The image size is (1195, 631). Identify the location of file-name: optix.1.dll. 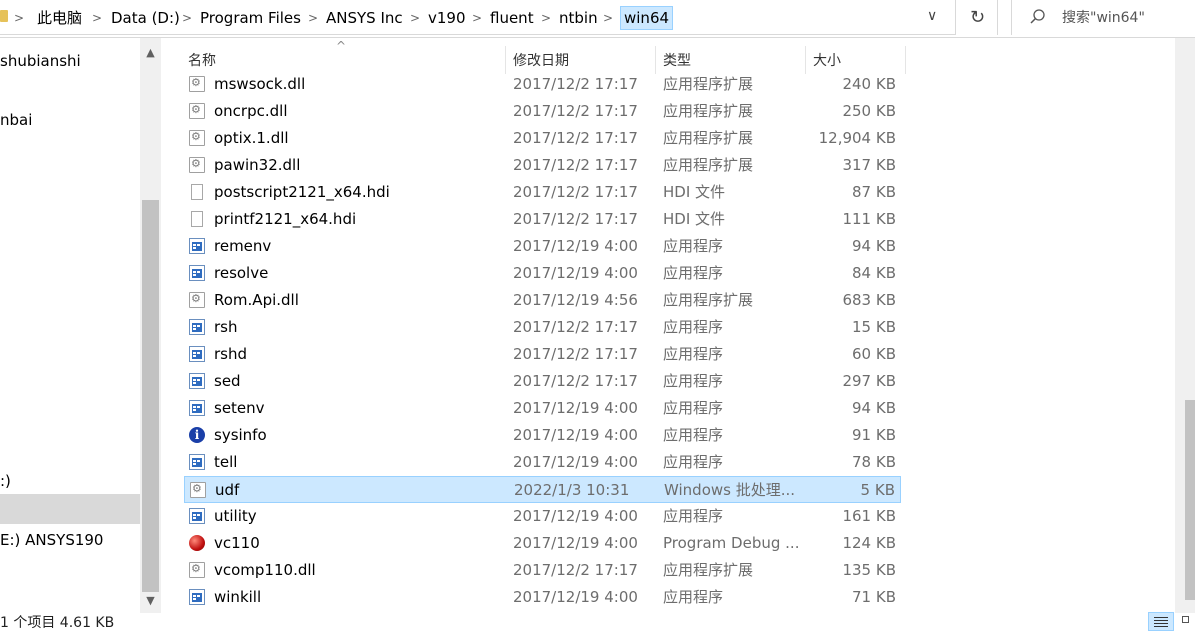
(251, 138).